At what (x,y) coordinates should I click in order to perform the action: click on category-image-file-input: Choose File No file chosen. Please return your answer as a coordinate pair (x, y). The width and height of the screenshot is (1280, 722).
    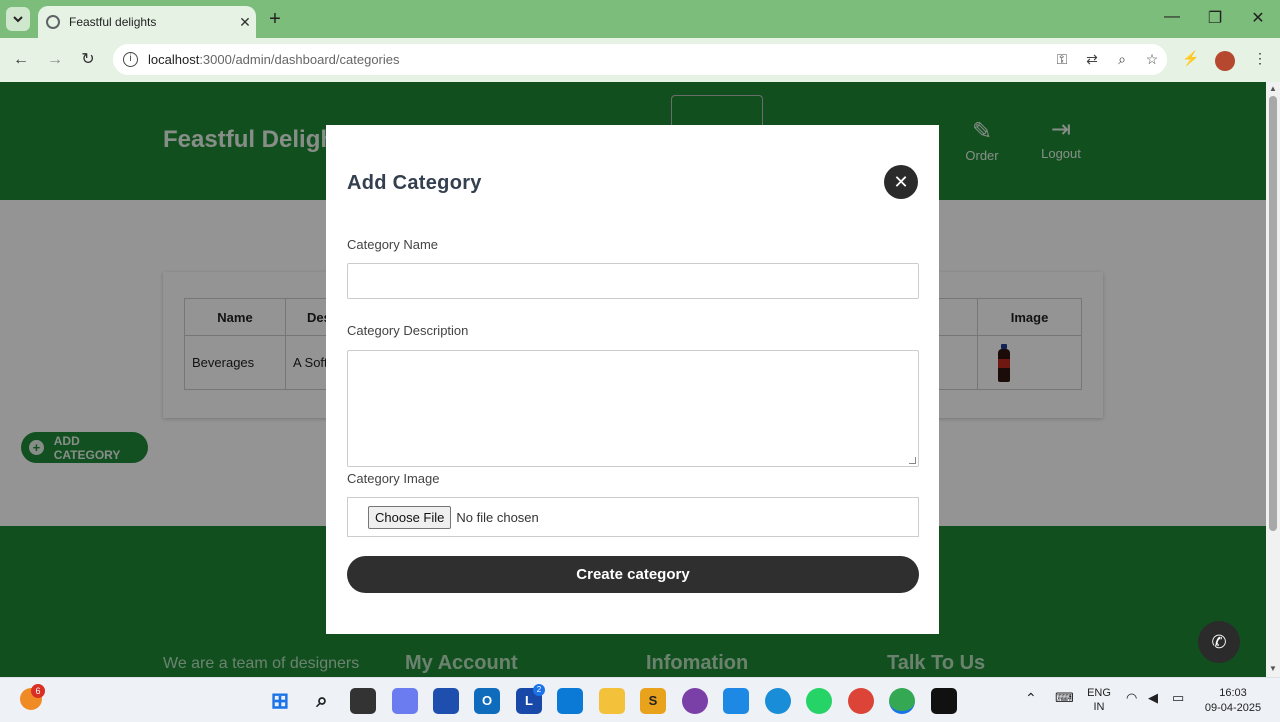
    Looking at the image, I should click on (633, 517).